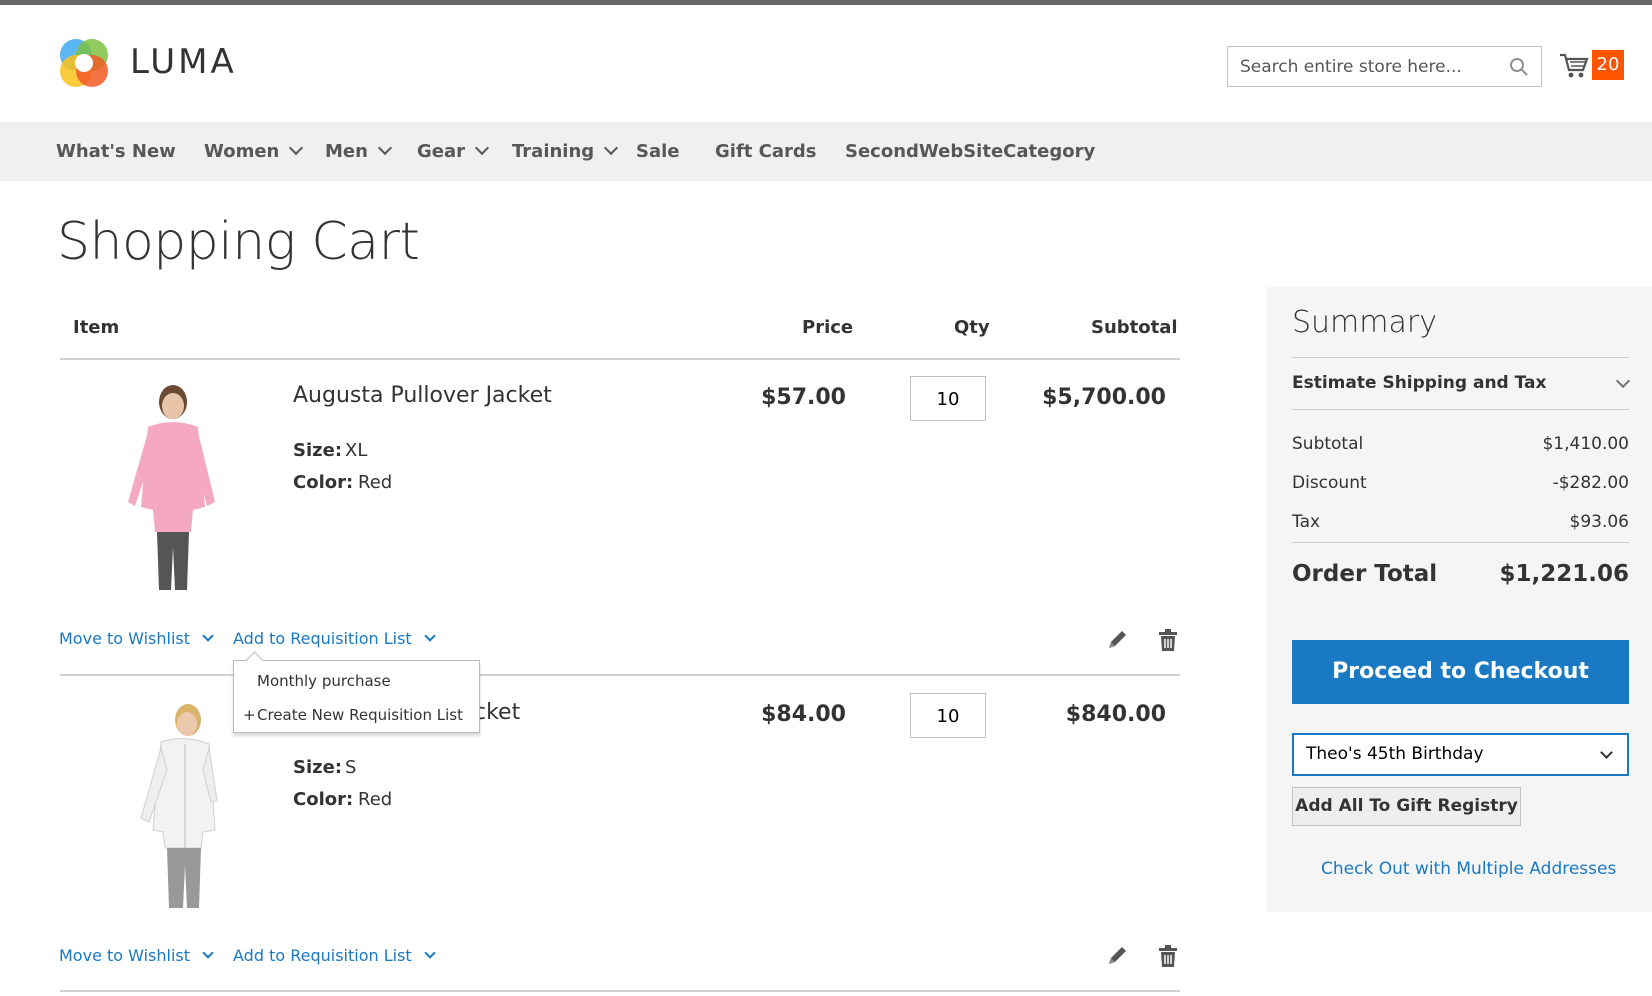 Image resolution: width=1652 pixels, height=996 pixels. I want to click on item-subtotal: $5,700.00, so click(1104, 397).